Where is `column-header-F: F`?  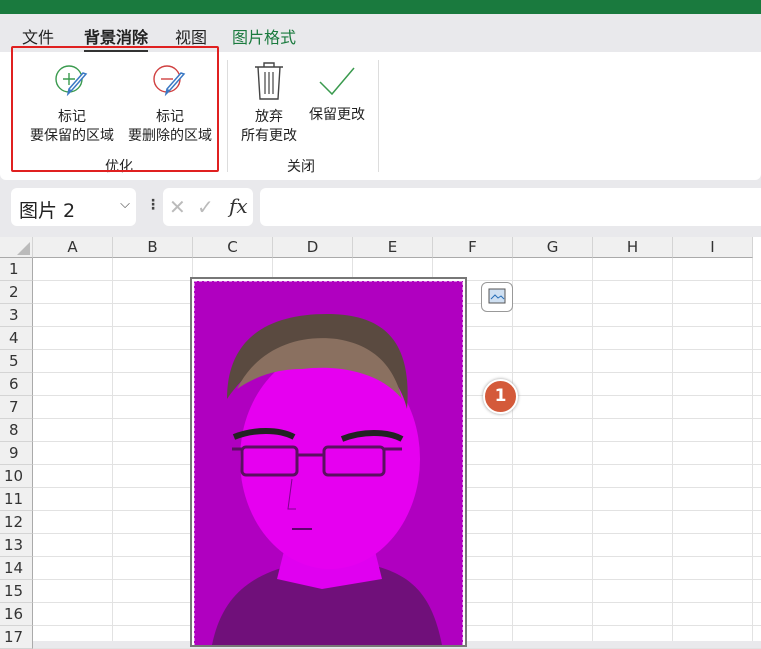 column-header-F: F is located at coordinates (473, 247).